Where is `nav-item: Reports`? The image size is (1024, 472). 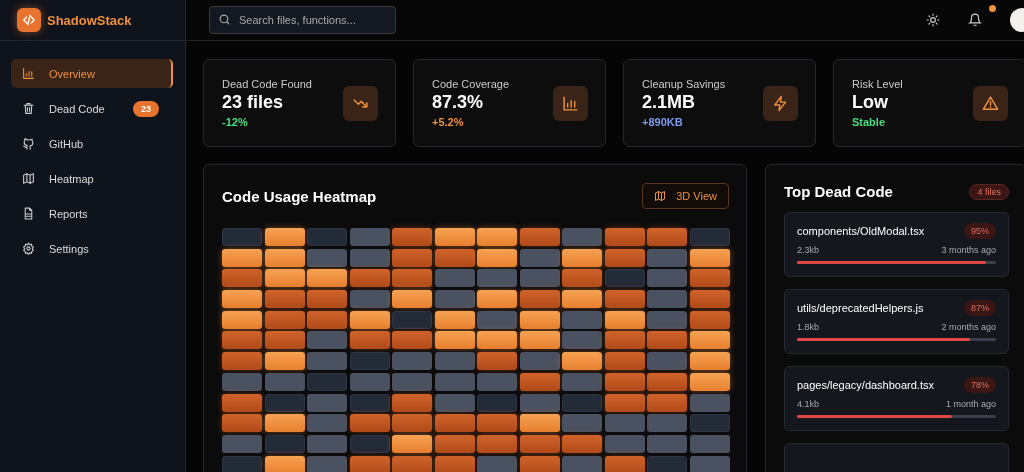
nav-item: Reports is located at coordinates (92, 213).